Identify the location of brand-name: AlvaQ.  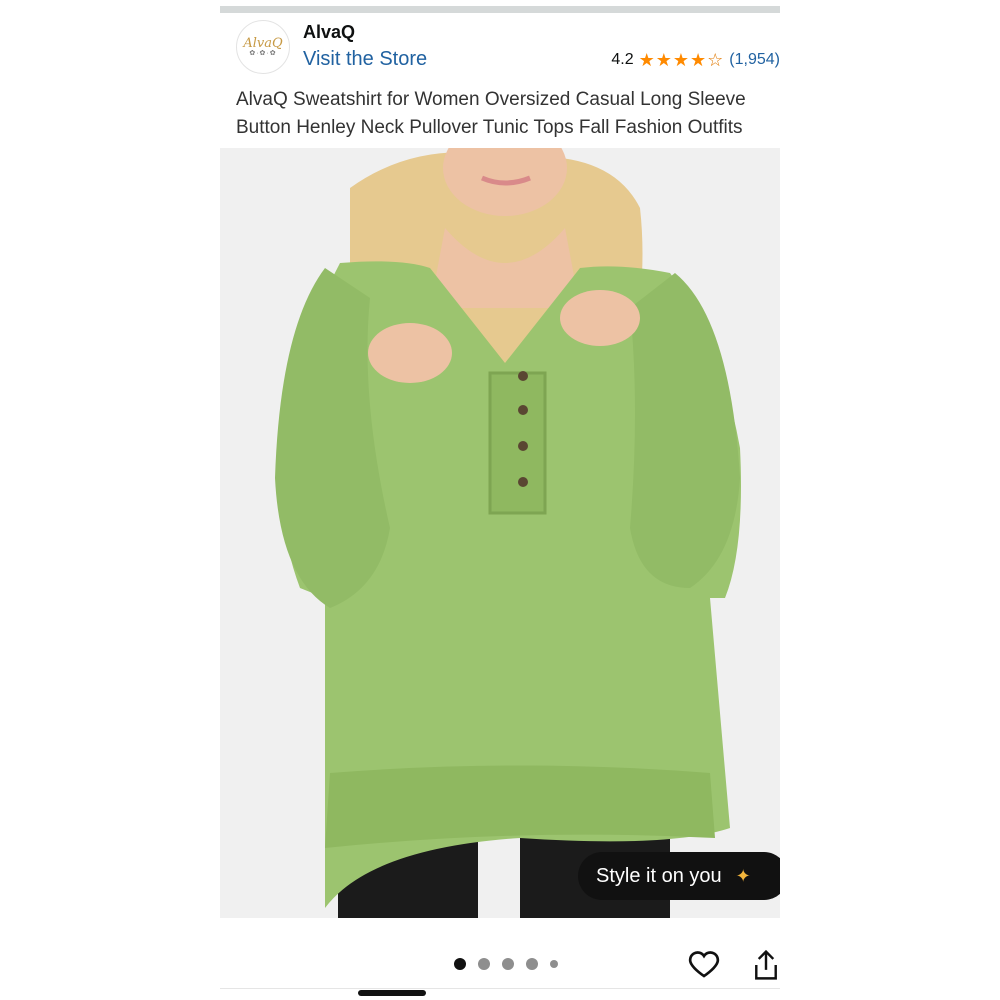
(329, 32).